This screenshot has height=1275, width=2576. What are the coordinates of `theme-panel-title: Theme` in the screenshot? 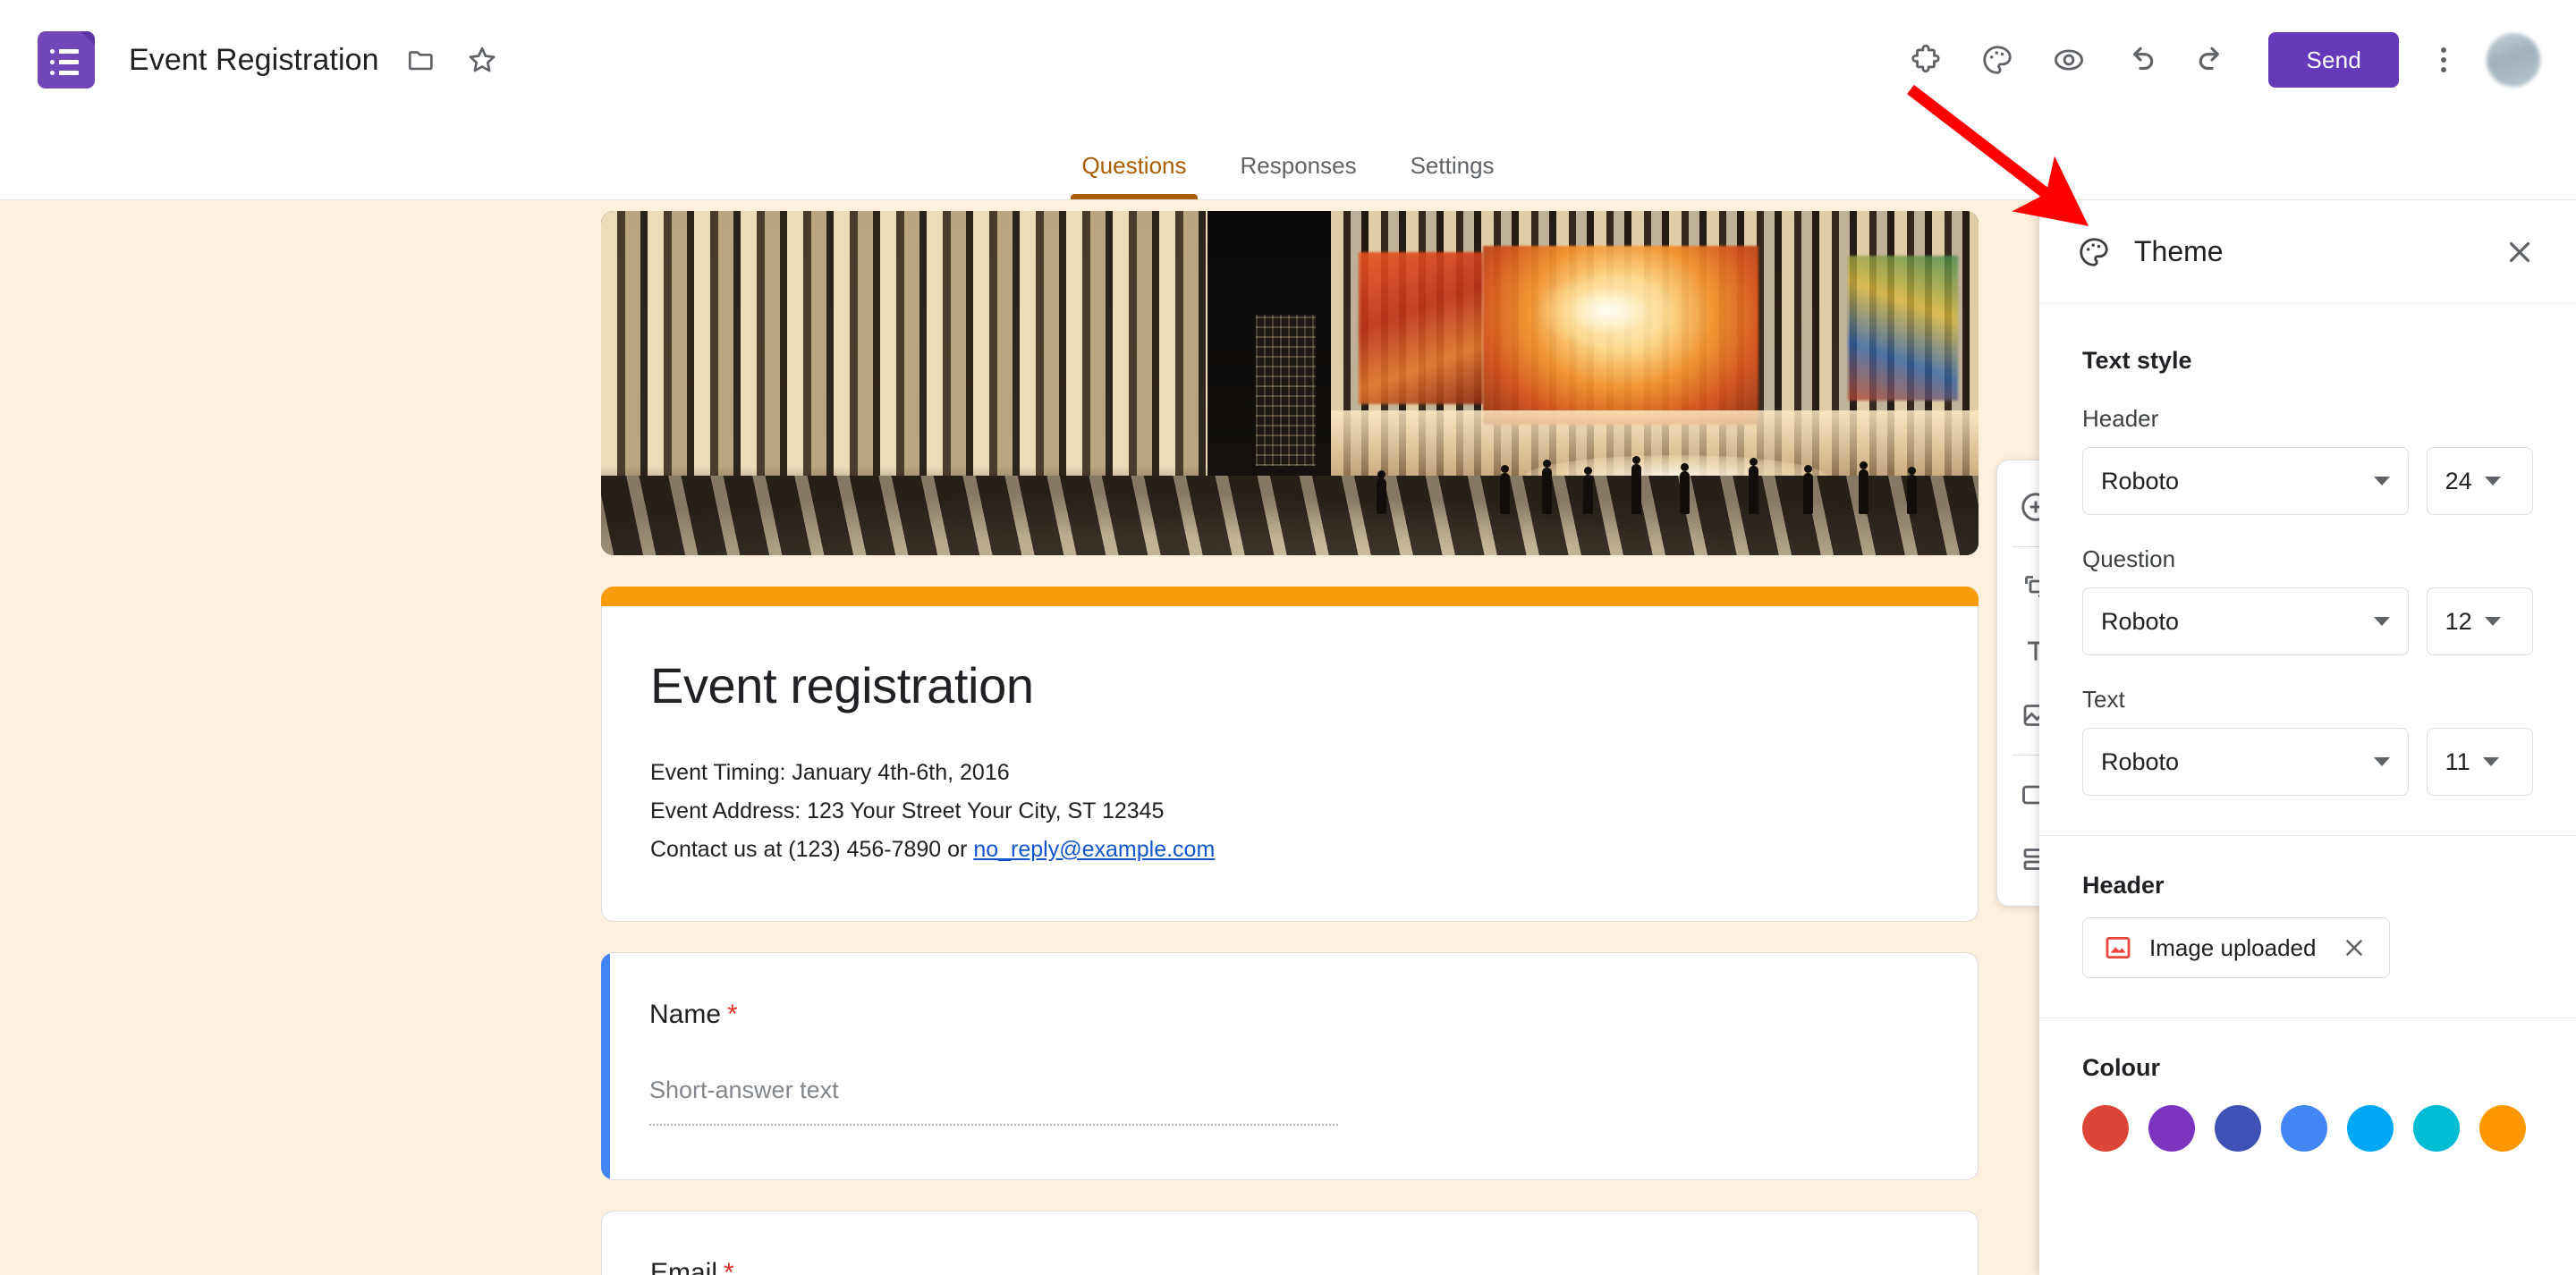 It's located at (2179, 251).